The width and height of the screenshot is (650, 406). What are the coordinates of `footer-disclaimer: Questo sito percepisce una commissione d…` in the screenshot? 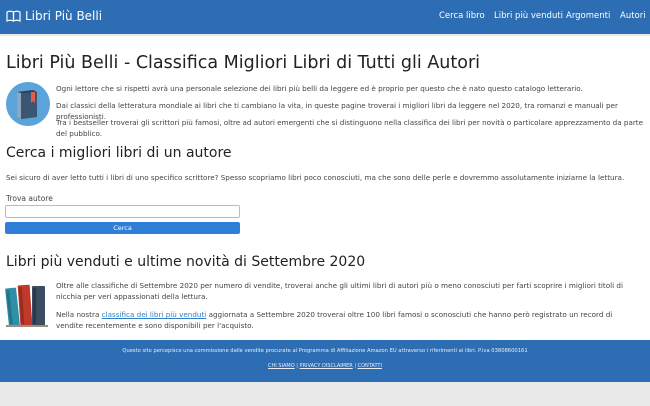 It's located at (325, 351).